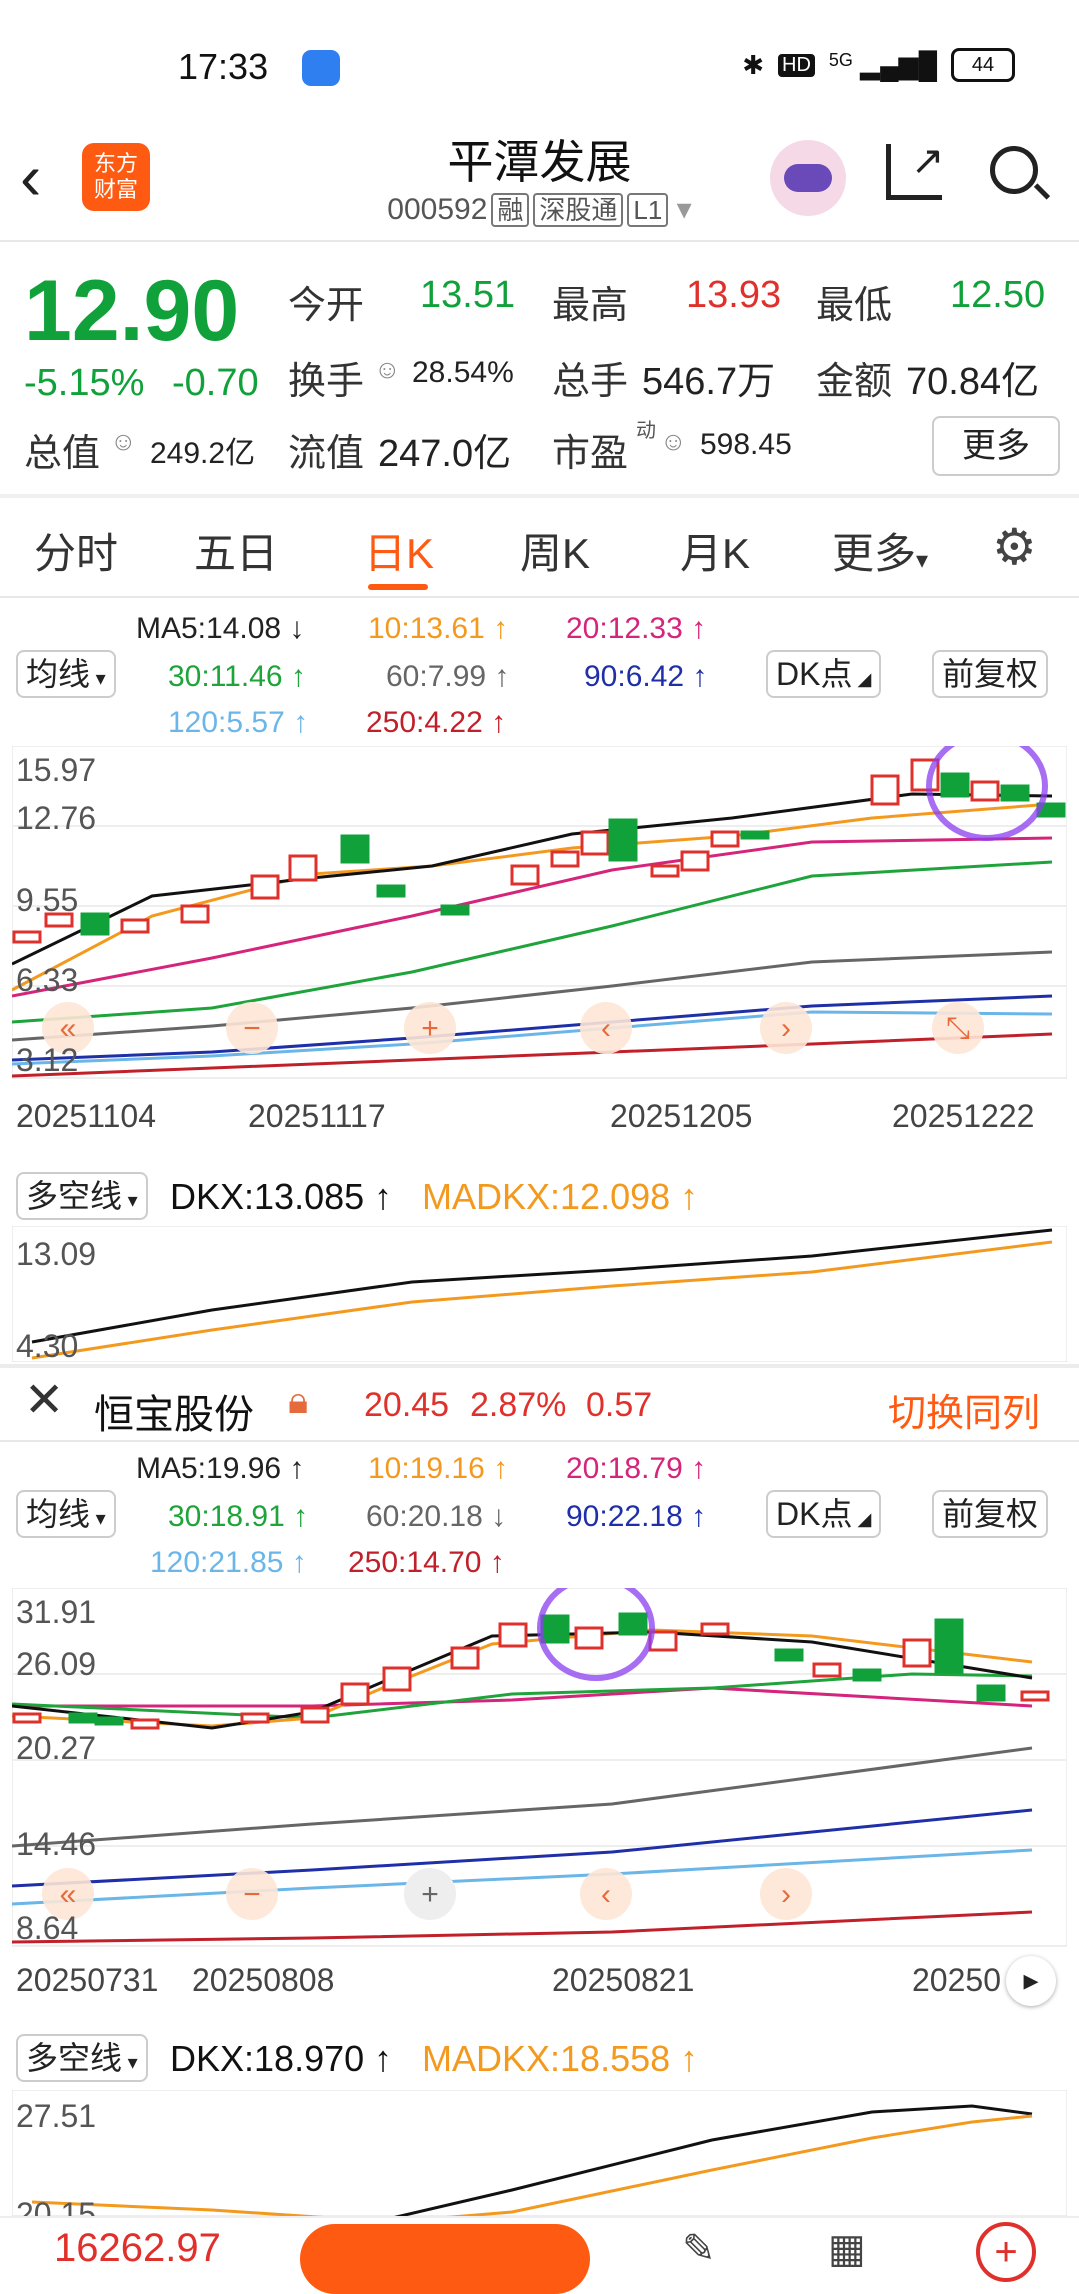  Describe the element at coordinates (321, 68) in the screenshot. I see `android-icon` at that location.